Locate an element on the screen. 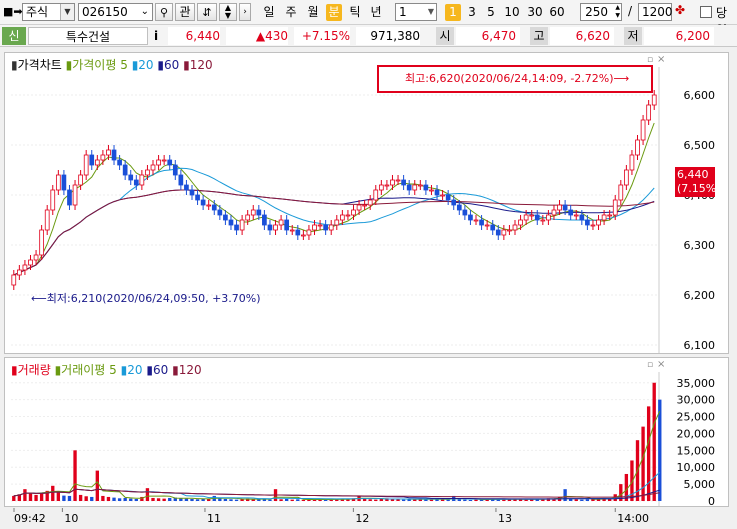  volume-tick-label: 30,000 is located at coordinates (696, 400).